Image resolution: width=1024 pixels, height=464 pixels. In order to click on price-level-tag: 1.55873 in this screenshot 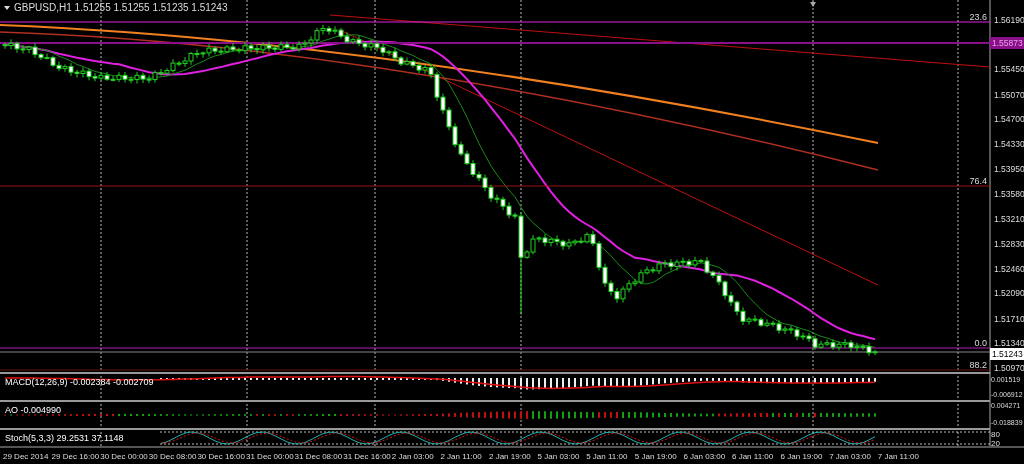, I will do `click(1007, 43)`.